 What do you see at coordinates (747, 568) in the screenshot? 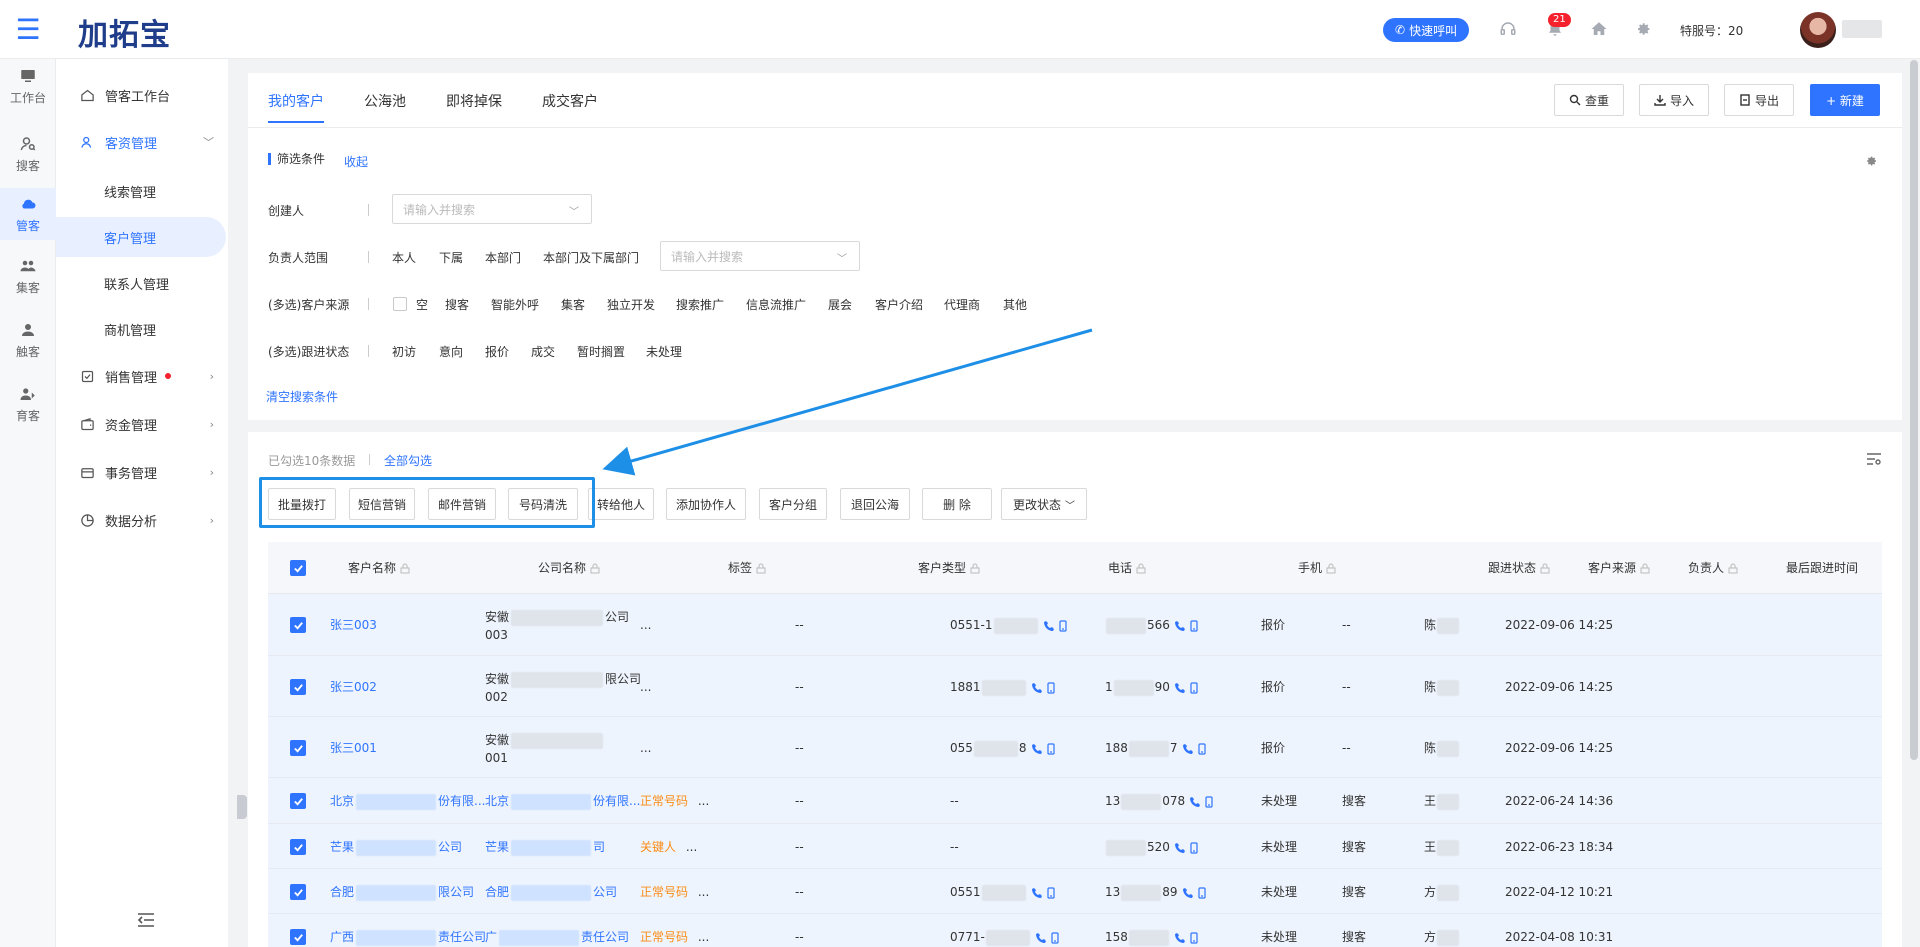
I see `column-header: 标签` at bounding box center [747, 568].